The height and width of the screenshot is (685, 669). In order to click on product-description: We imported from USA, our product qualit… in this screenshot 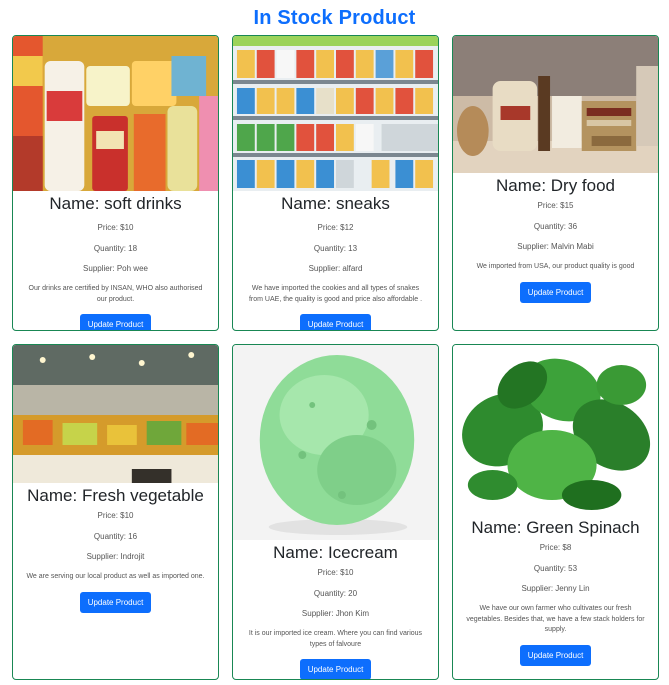, I will do `click(555, 266)`.